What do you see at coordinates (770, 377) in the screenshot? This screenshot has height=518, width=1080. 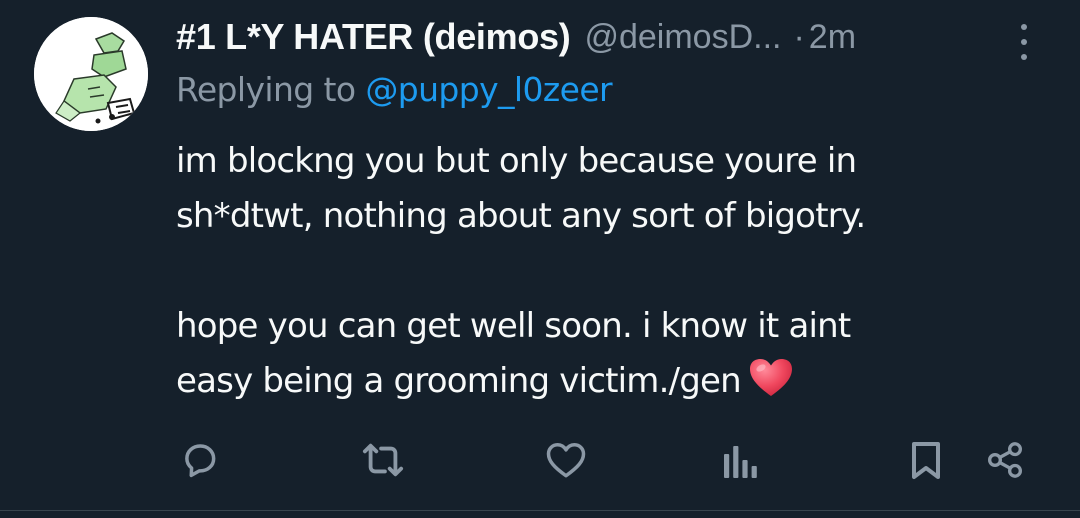 I see `red-heart-emoji` at bounding box center [770, 377].